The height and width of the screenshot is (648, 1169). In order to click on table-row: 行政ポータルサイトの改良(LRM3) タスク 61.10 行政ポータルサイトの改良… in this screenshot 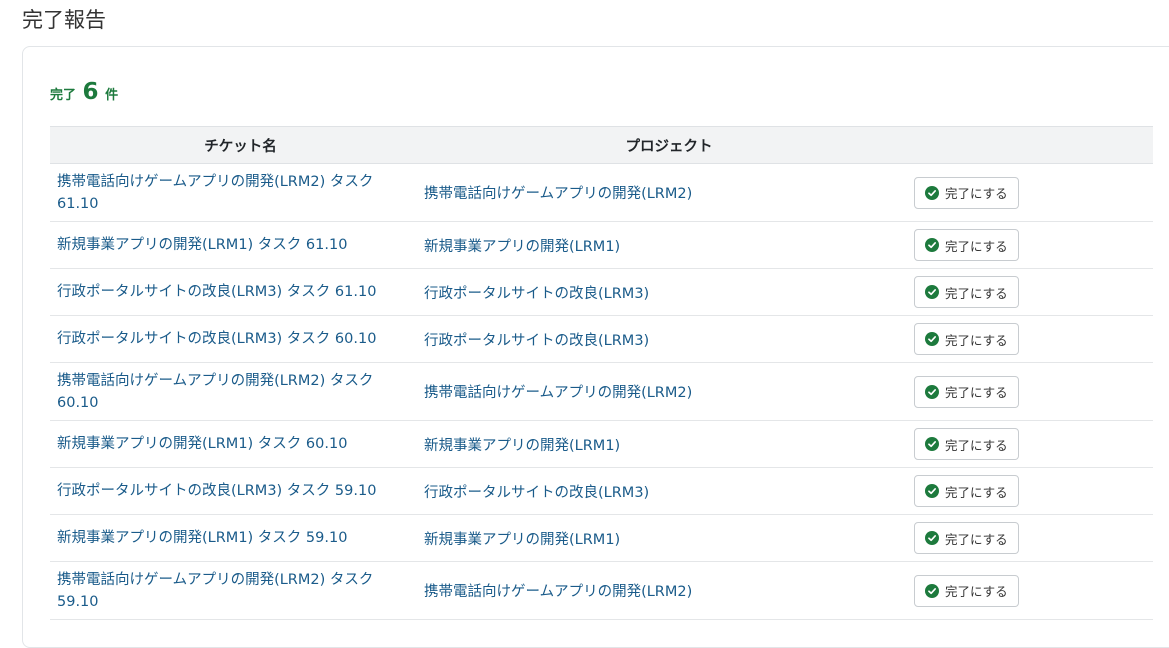, I will do `click(601, 292)`.